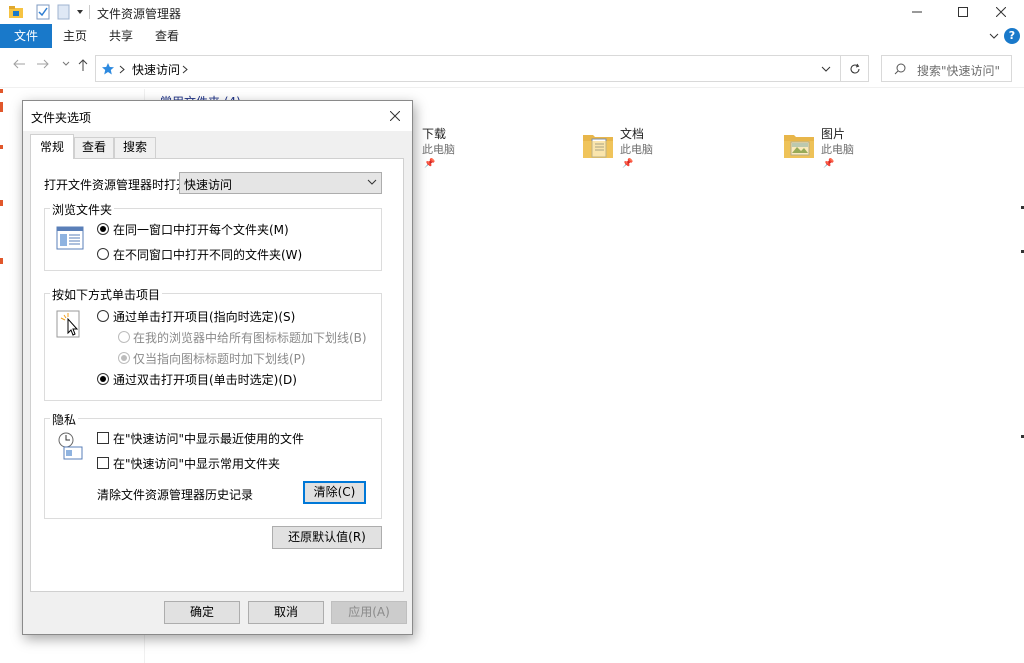 Image resolution: width=1024 pixels, height=663 pixels. Describe the element at coordinates (121, 36) in the screenshot. I see `tab-share: 共享` at that location.